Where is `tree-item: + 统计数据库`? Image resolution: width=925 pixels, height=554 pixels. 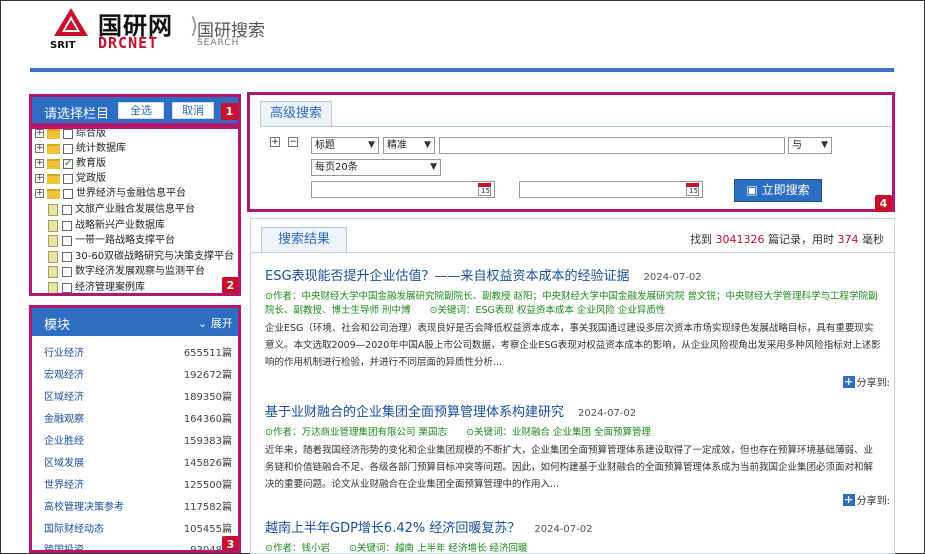 tree-item: + 统计数据库 is located at coordinates (80, 148).